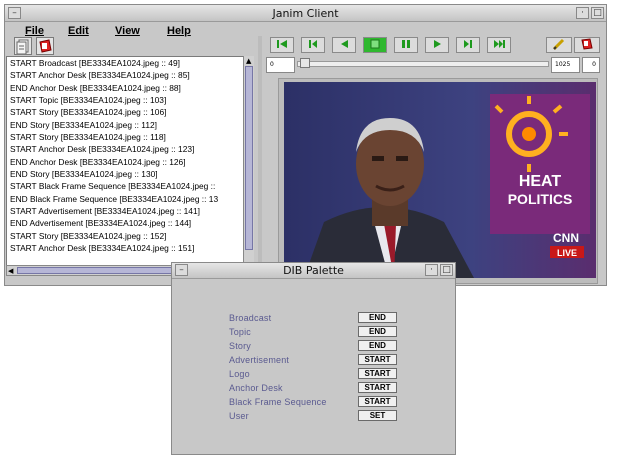  I want to click on graphic-text-politics: POLITICS, so click(540, 199).